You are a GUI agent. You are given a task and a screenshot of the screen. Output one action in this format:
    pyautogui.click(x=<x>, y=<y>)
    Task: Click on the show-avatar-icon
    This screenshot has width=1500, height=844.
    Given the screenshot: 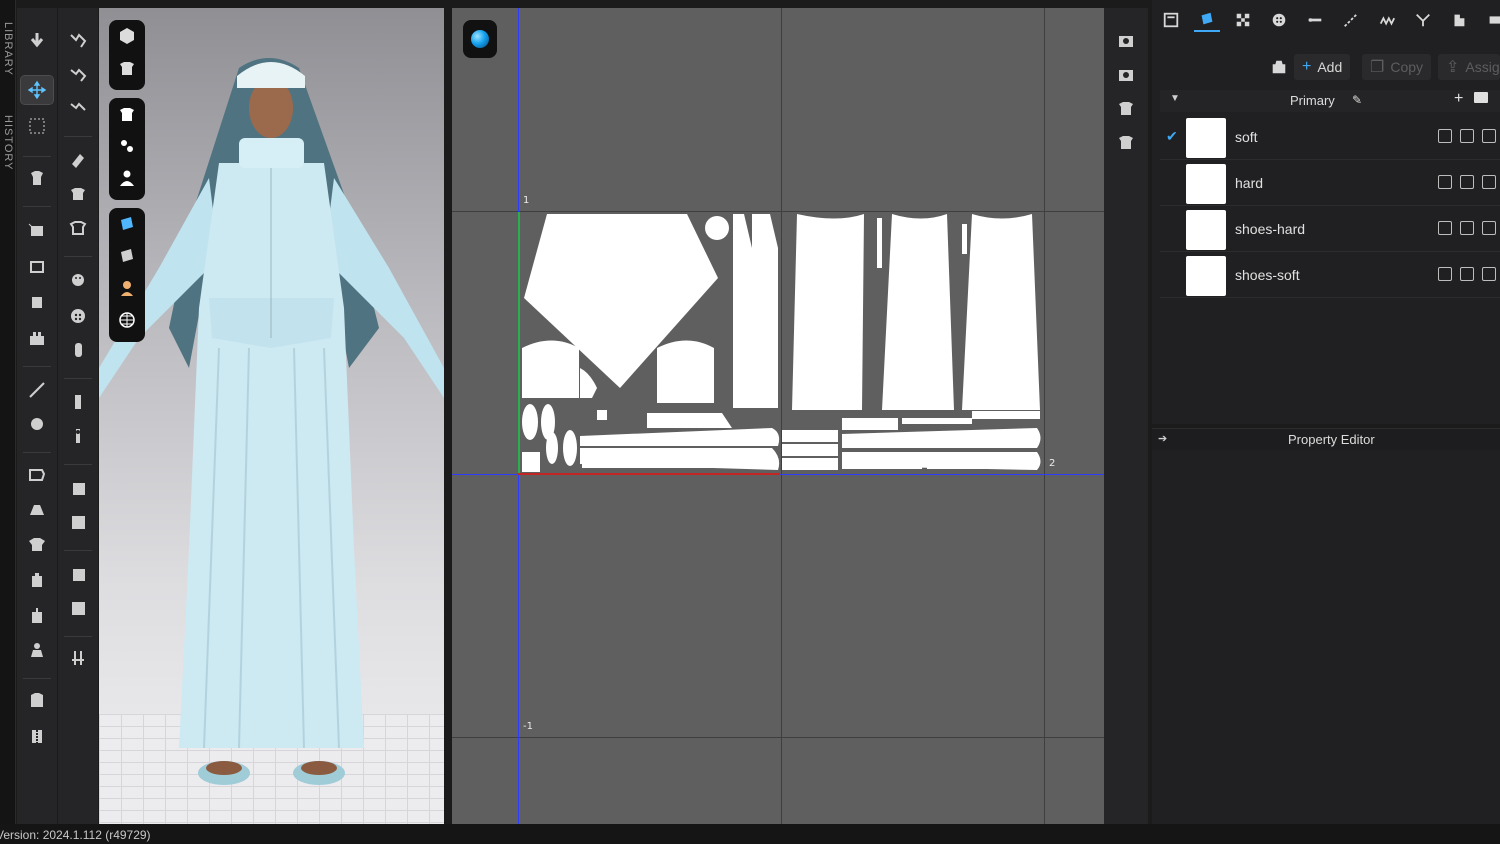 What is the action you would take?
    pyautogui.click(x=127, y=178)
    